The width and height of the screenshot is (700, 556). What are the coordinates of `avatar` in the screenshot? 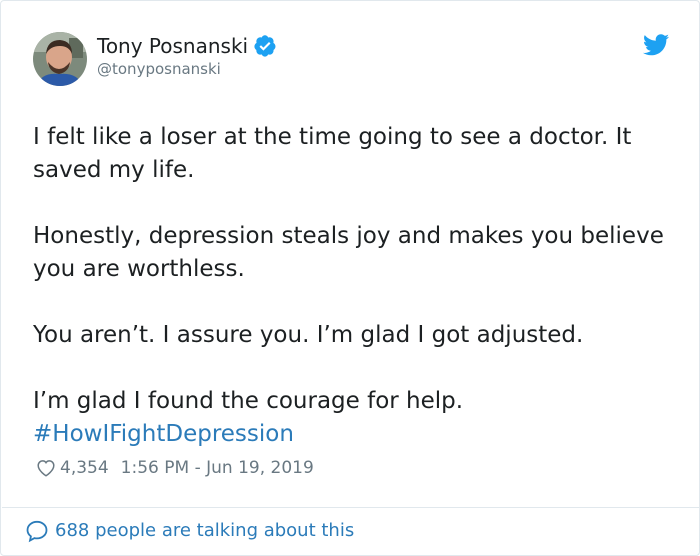 It's located at (60, 59).